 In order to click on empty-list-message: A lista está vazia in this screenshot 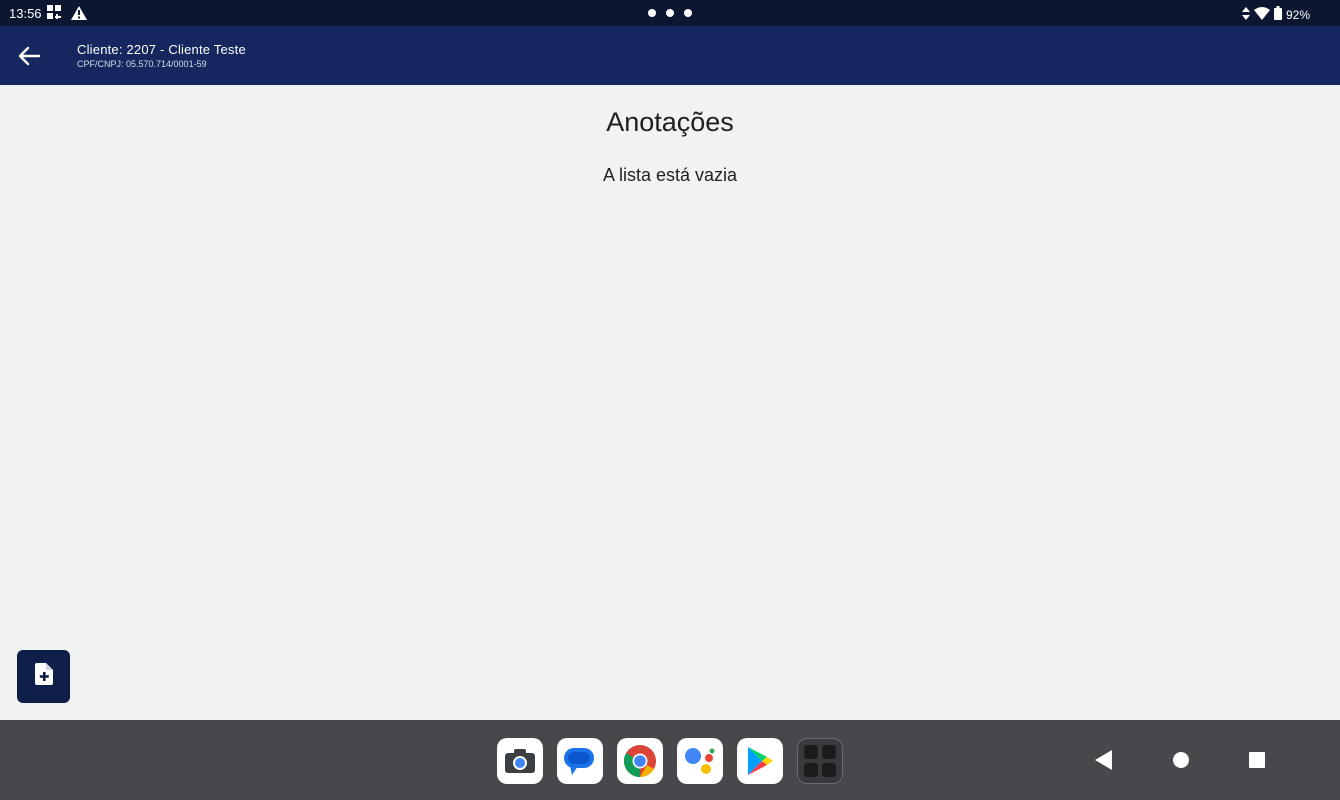, I will do `click(670, 175)`.